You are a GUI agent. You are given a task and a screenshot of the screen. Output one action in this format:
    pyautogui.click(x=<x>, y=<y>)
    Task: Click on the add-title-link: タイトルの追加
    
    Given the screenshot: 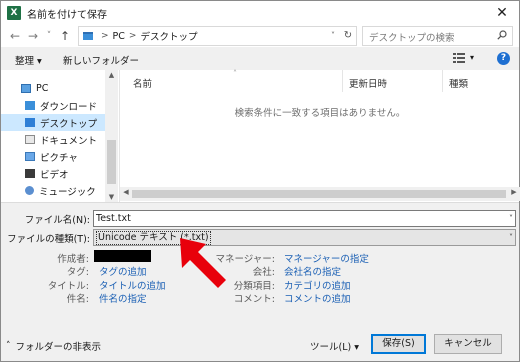 What is the action you would take?
    pyautogui.click(x=132, y=285)
    